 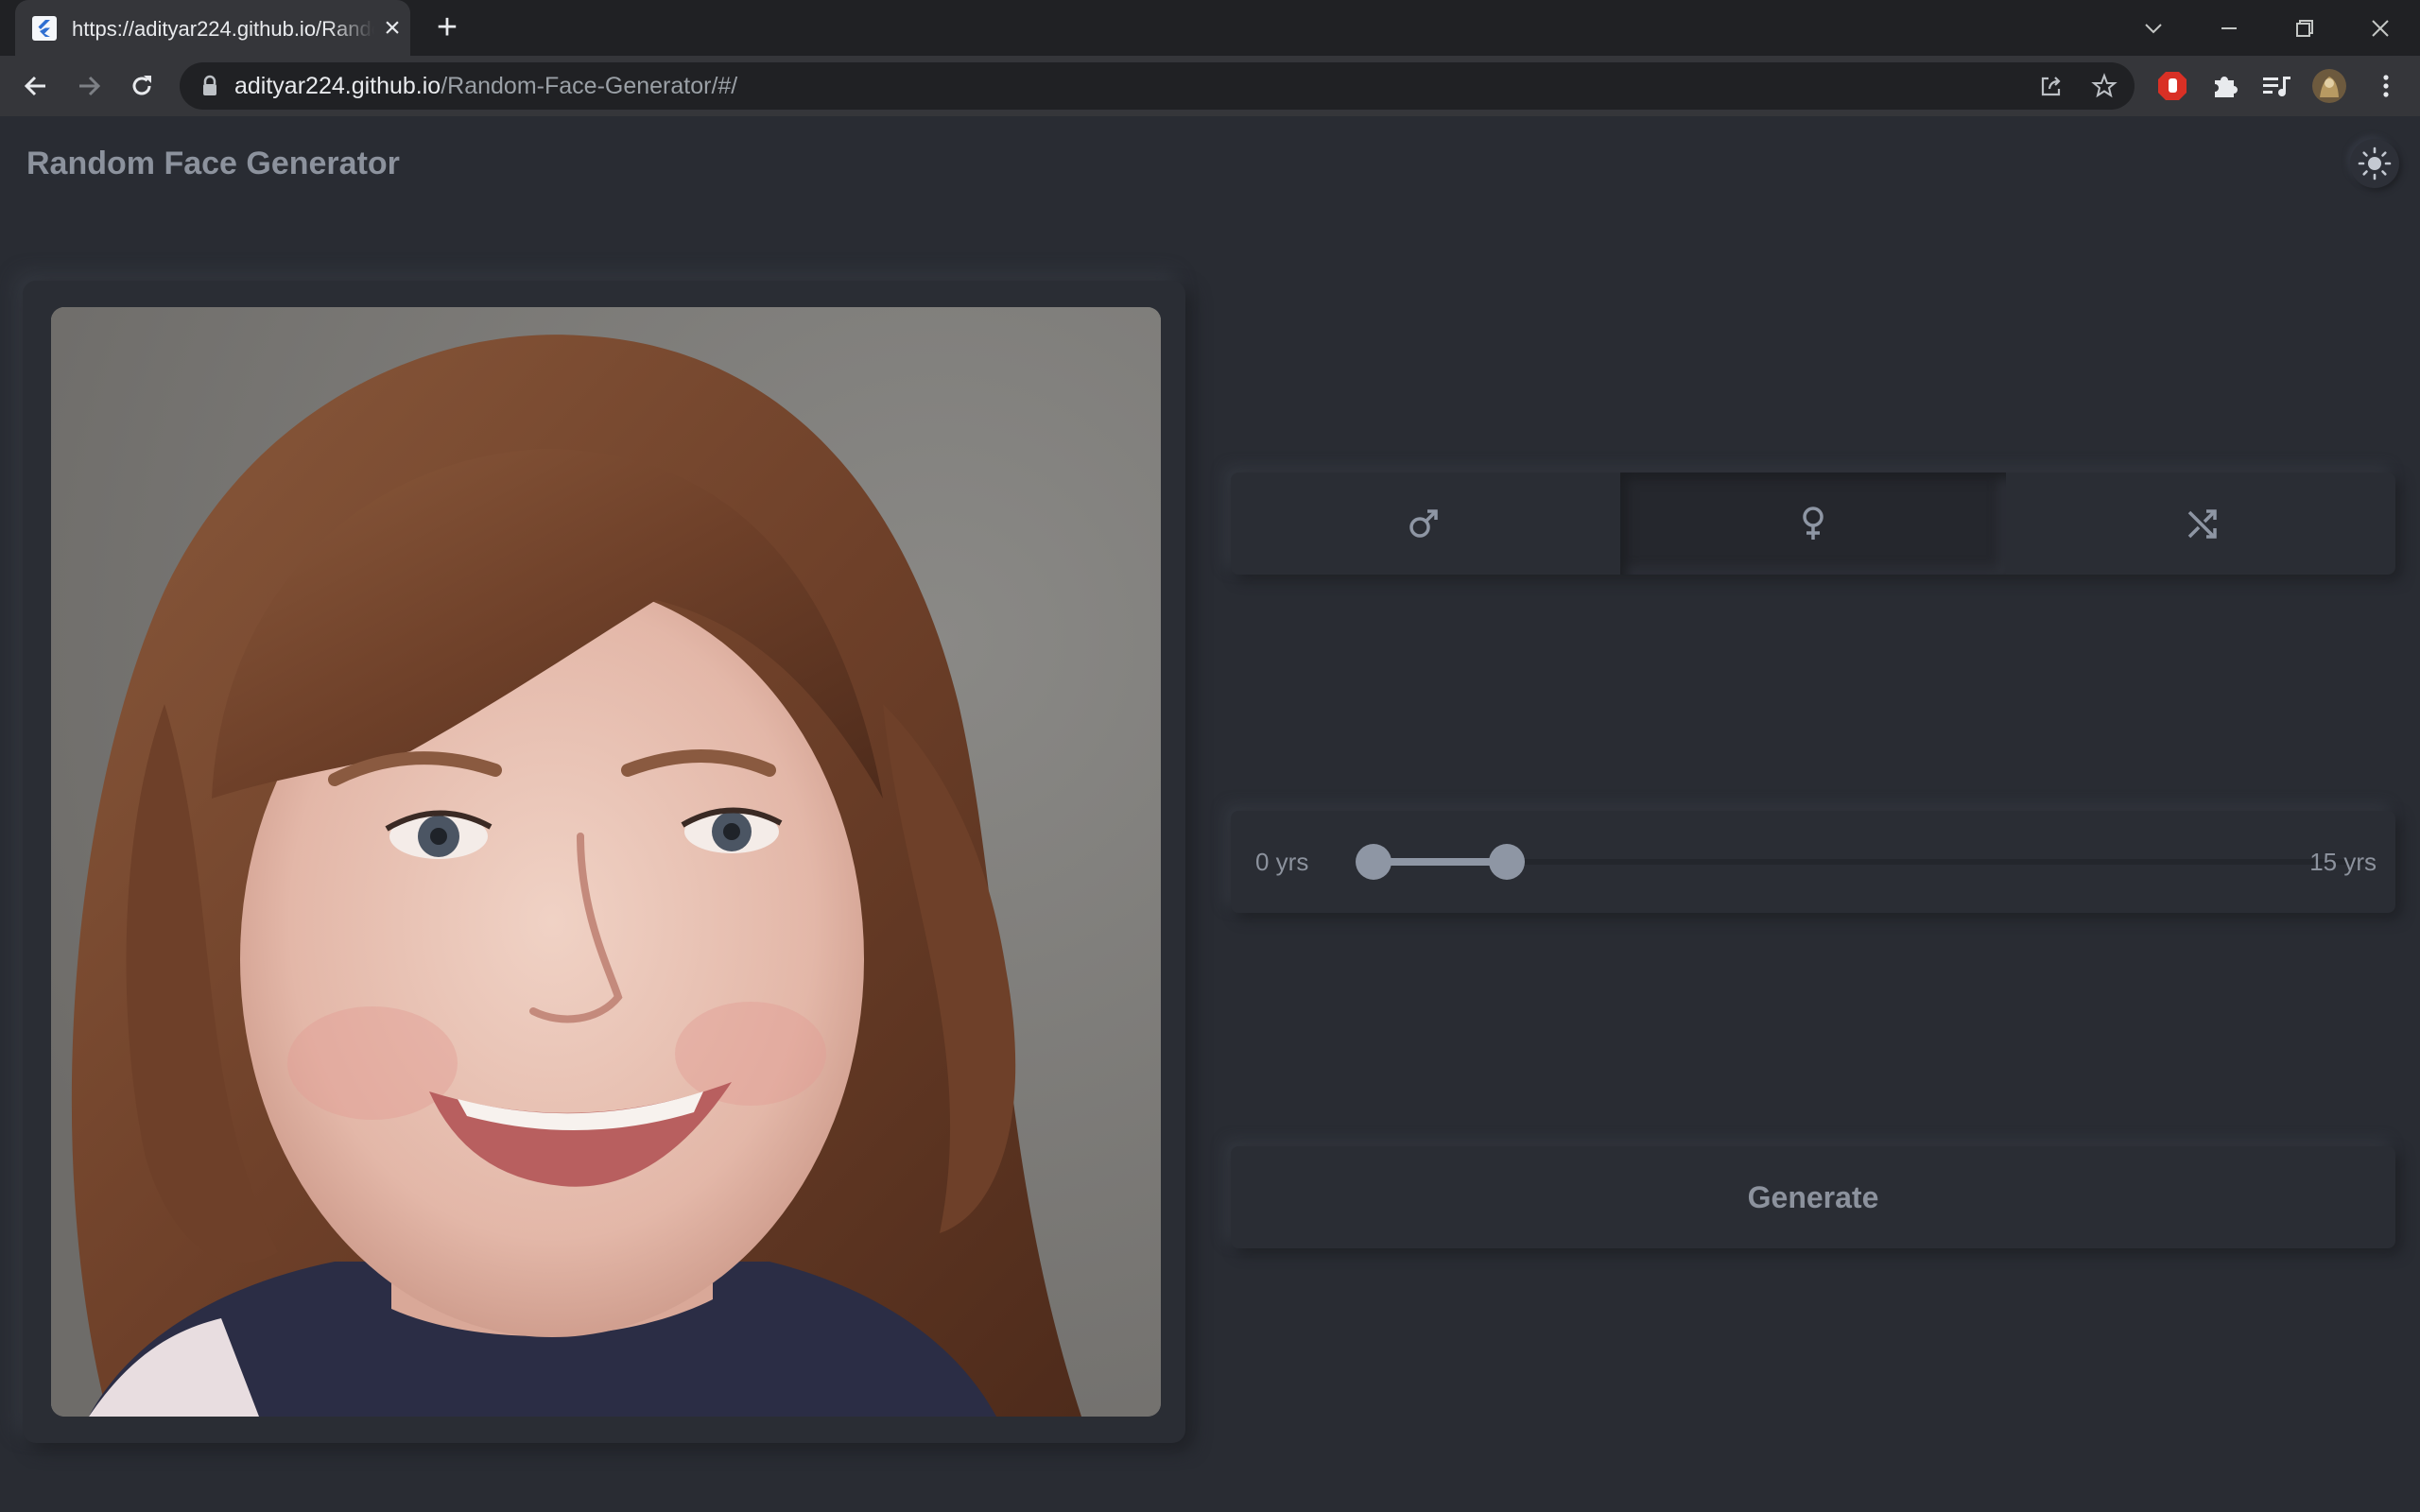 I want to click on gender-male-button, so click(x=1423, y=523).